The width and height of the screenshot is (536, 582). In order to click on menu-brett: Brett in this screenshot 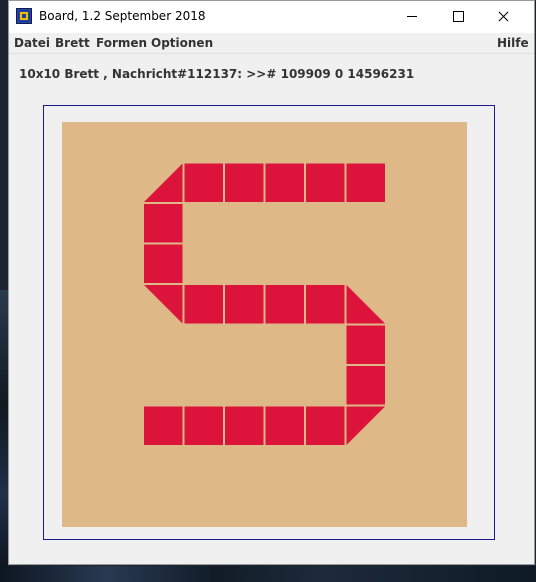, I will do `click(72, 43)`.